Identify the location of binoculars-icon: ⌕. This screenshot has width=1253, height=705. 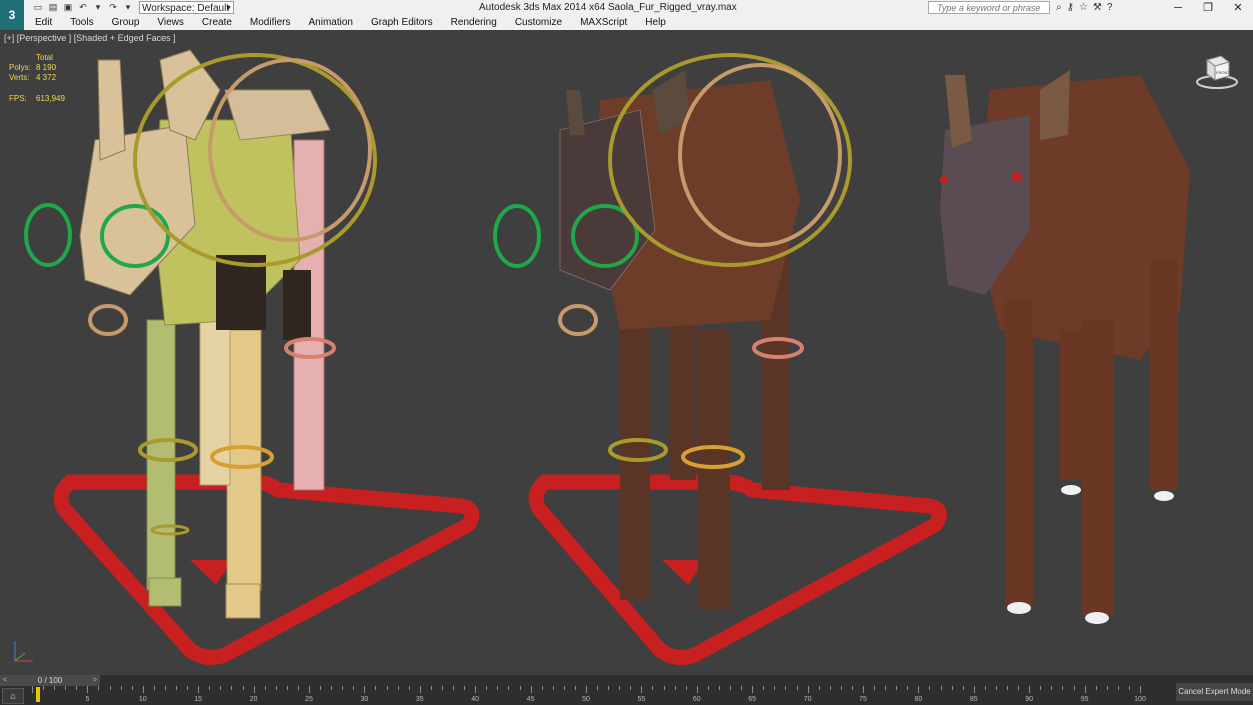
(1059, 8).